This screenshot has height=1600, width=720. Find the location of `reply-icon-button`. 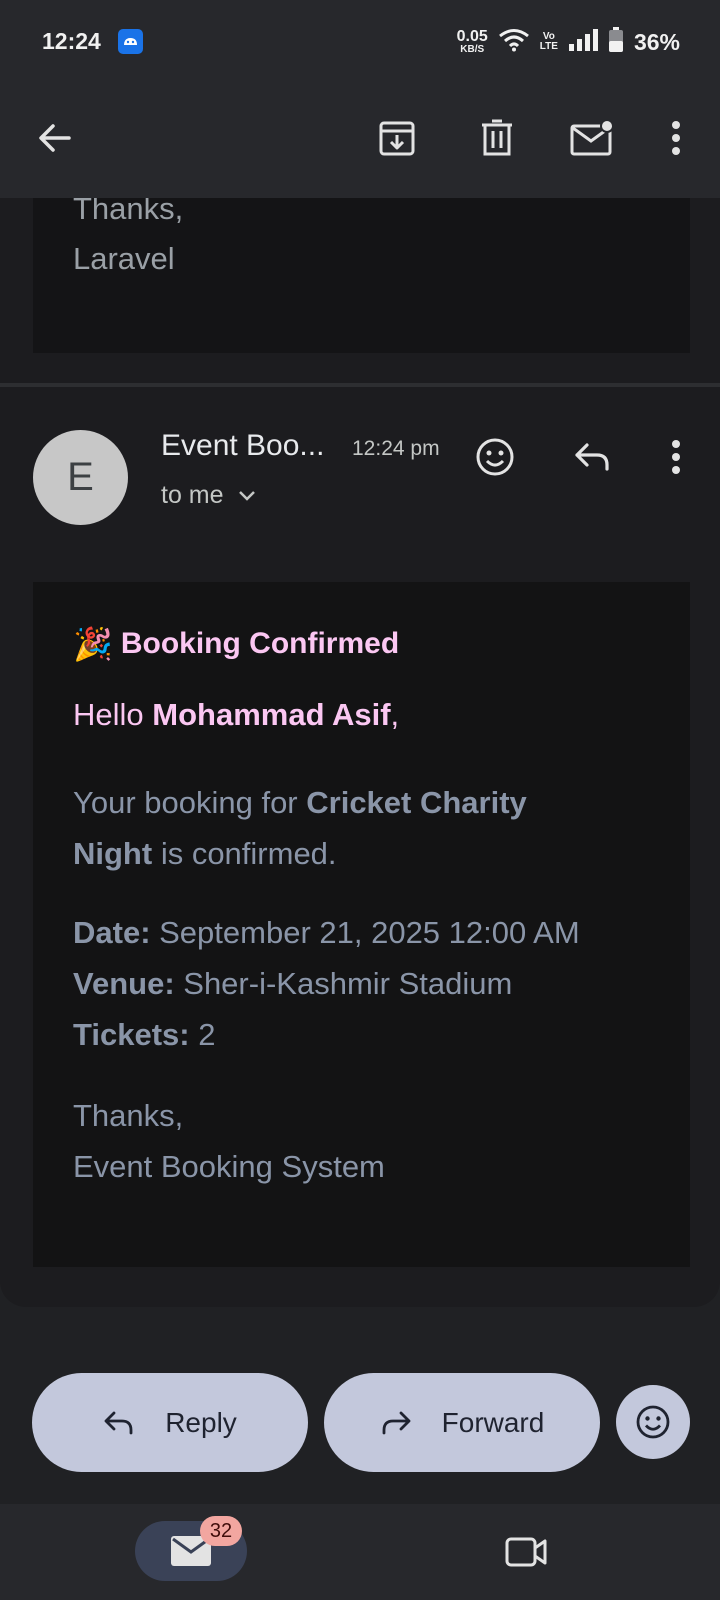

reply-icon-button is located at coordinates (592, 457).